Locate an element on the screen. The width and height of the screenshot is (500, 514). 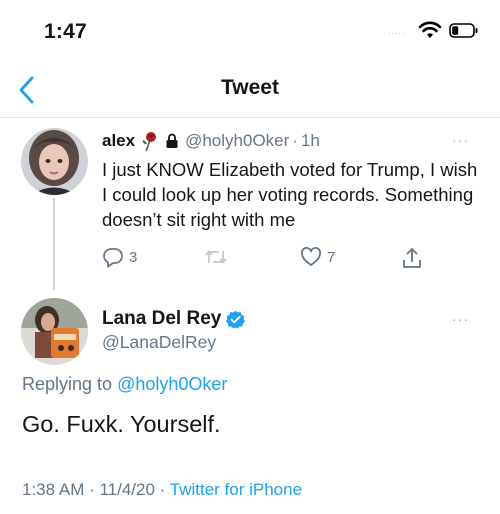
thread-line is located at coordinates (54, 244).